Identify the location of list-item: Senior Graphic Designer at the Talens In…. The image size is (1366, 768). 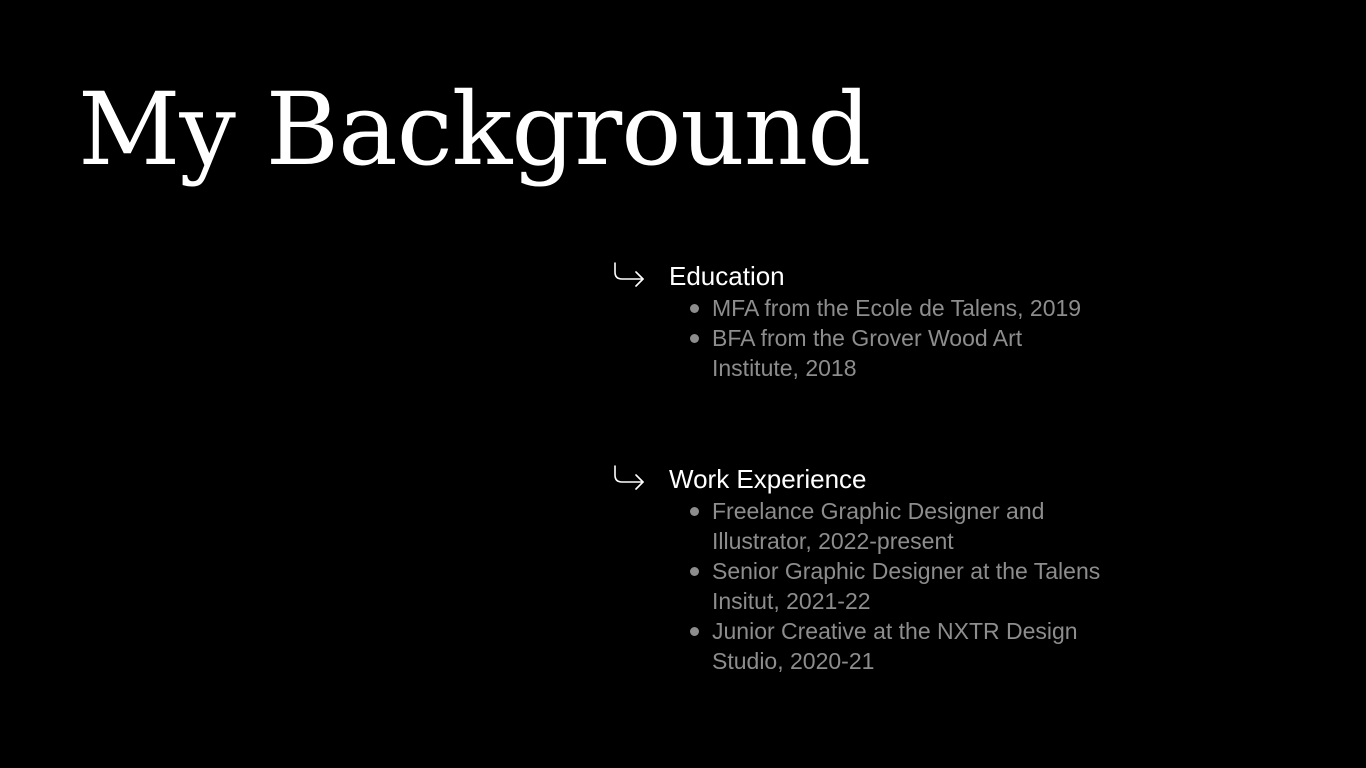
(901, 586).